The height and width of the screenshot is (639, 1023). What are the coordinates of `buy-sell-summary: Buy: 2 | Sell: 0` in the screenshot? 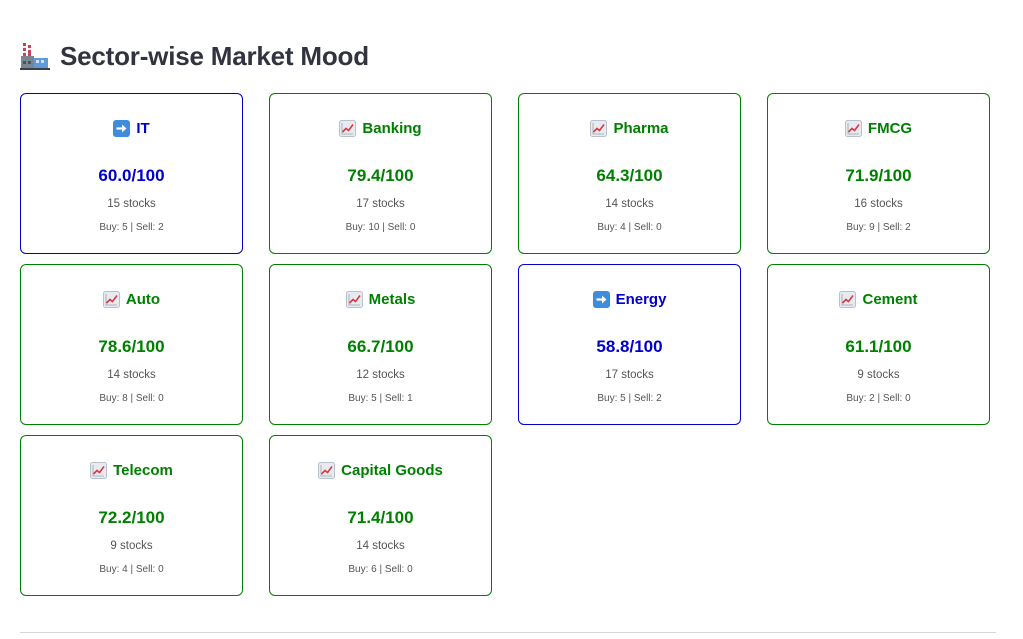 It's located at (878, 398).